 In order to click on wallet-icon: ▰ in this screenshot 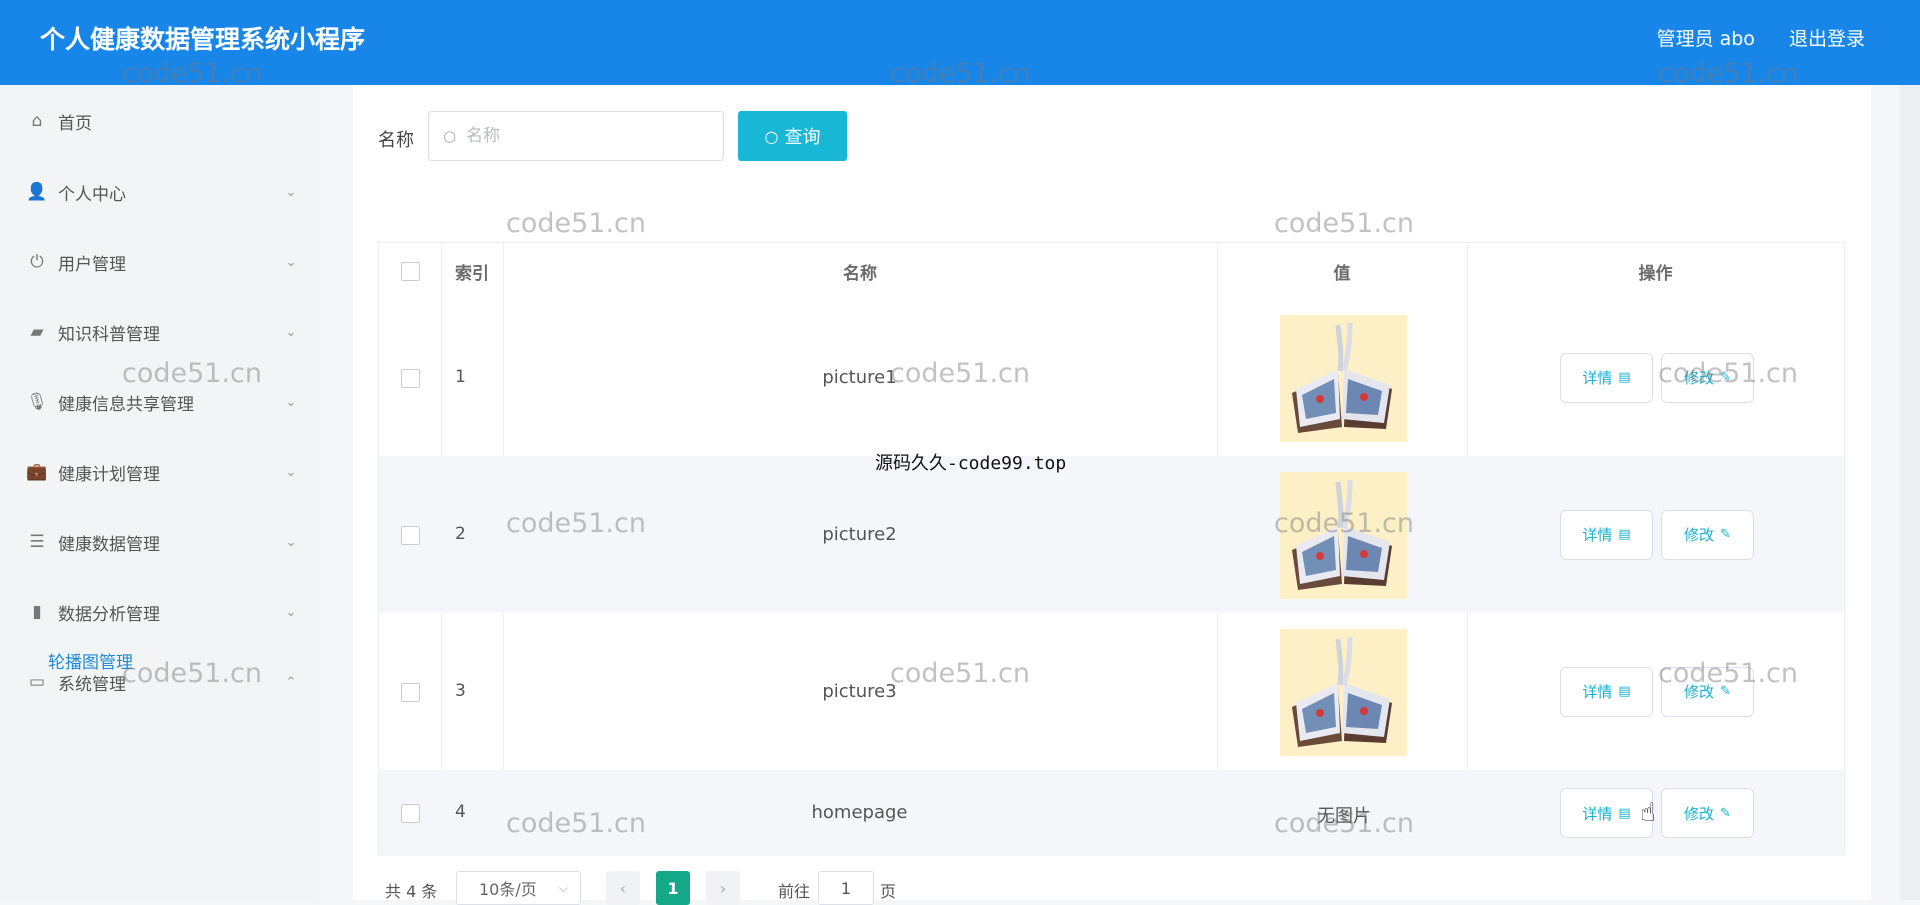, I will do `click(37, 332)`.